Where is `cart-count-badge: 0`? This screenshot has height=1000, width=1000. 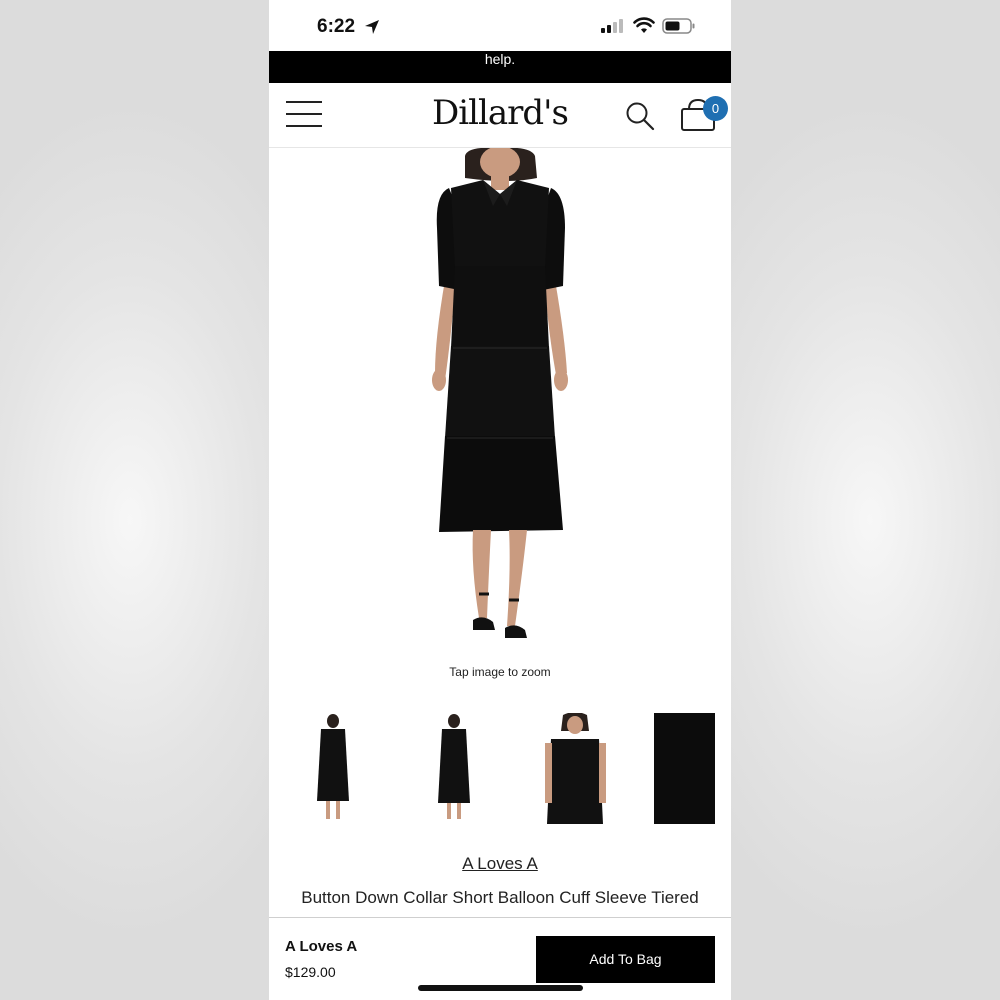 cart-count-badge: 0 is located at coordinates (715, 108).